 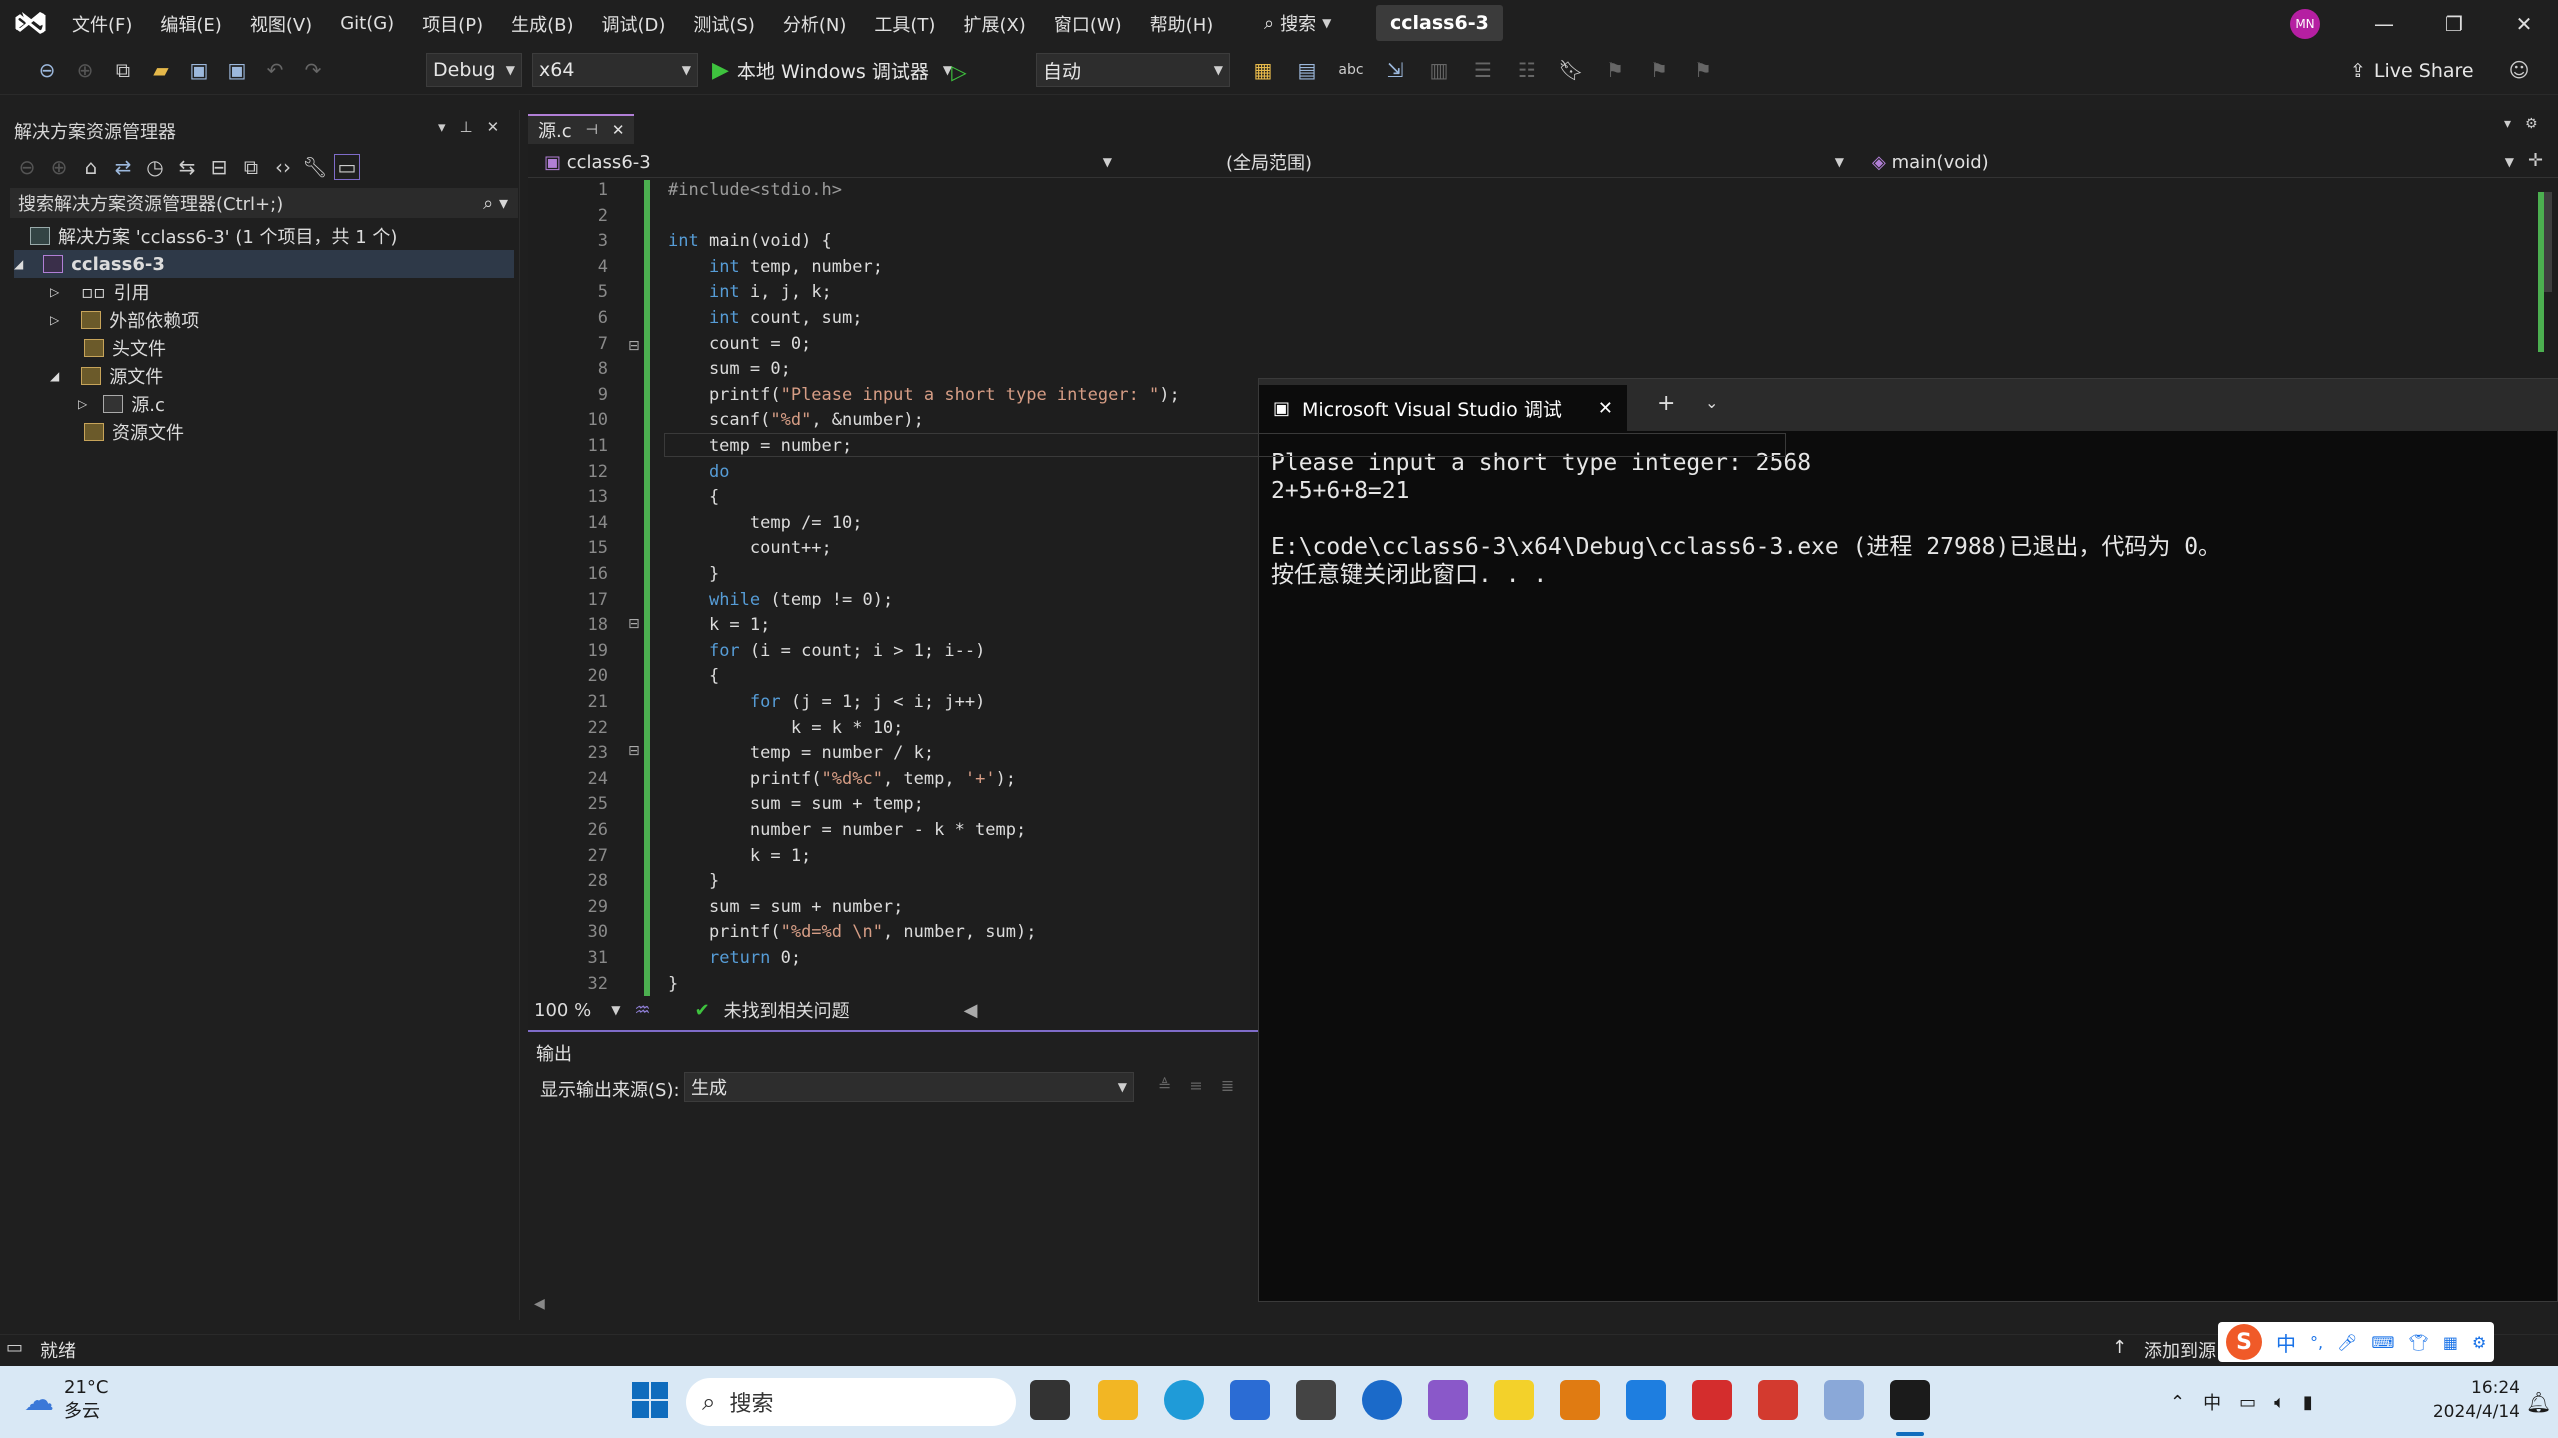 What do you see at coordinates (2286, 1342) in the screenshot?
I see `ime-language: 中` at bounding box center [2286, 1342].